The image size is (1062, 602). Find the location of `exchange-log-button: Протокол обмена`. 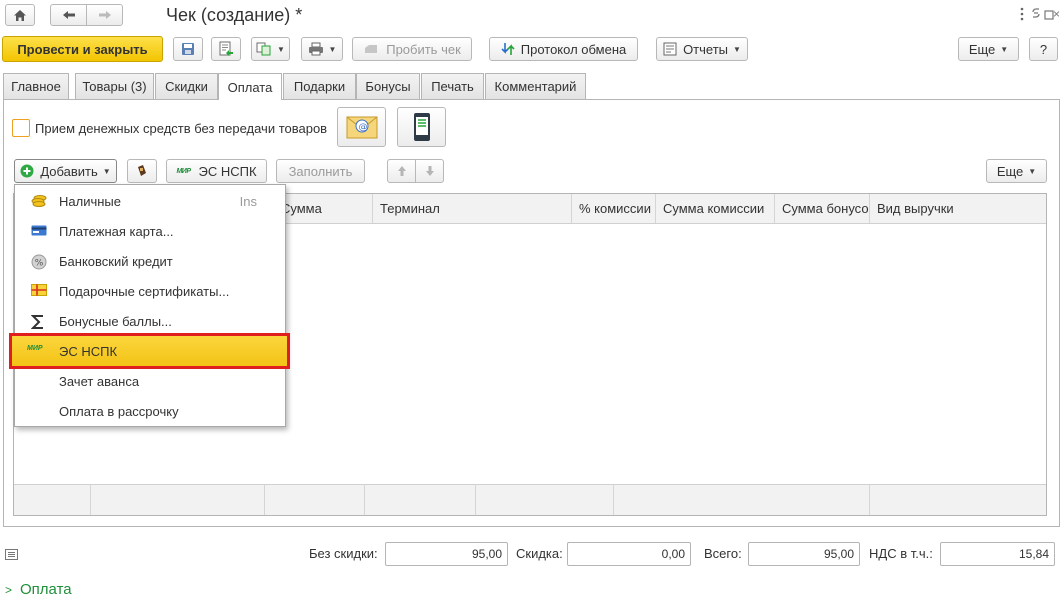

exchange-log-button: Протокол обмена is located at coordinates (563, 49).